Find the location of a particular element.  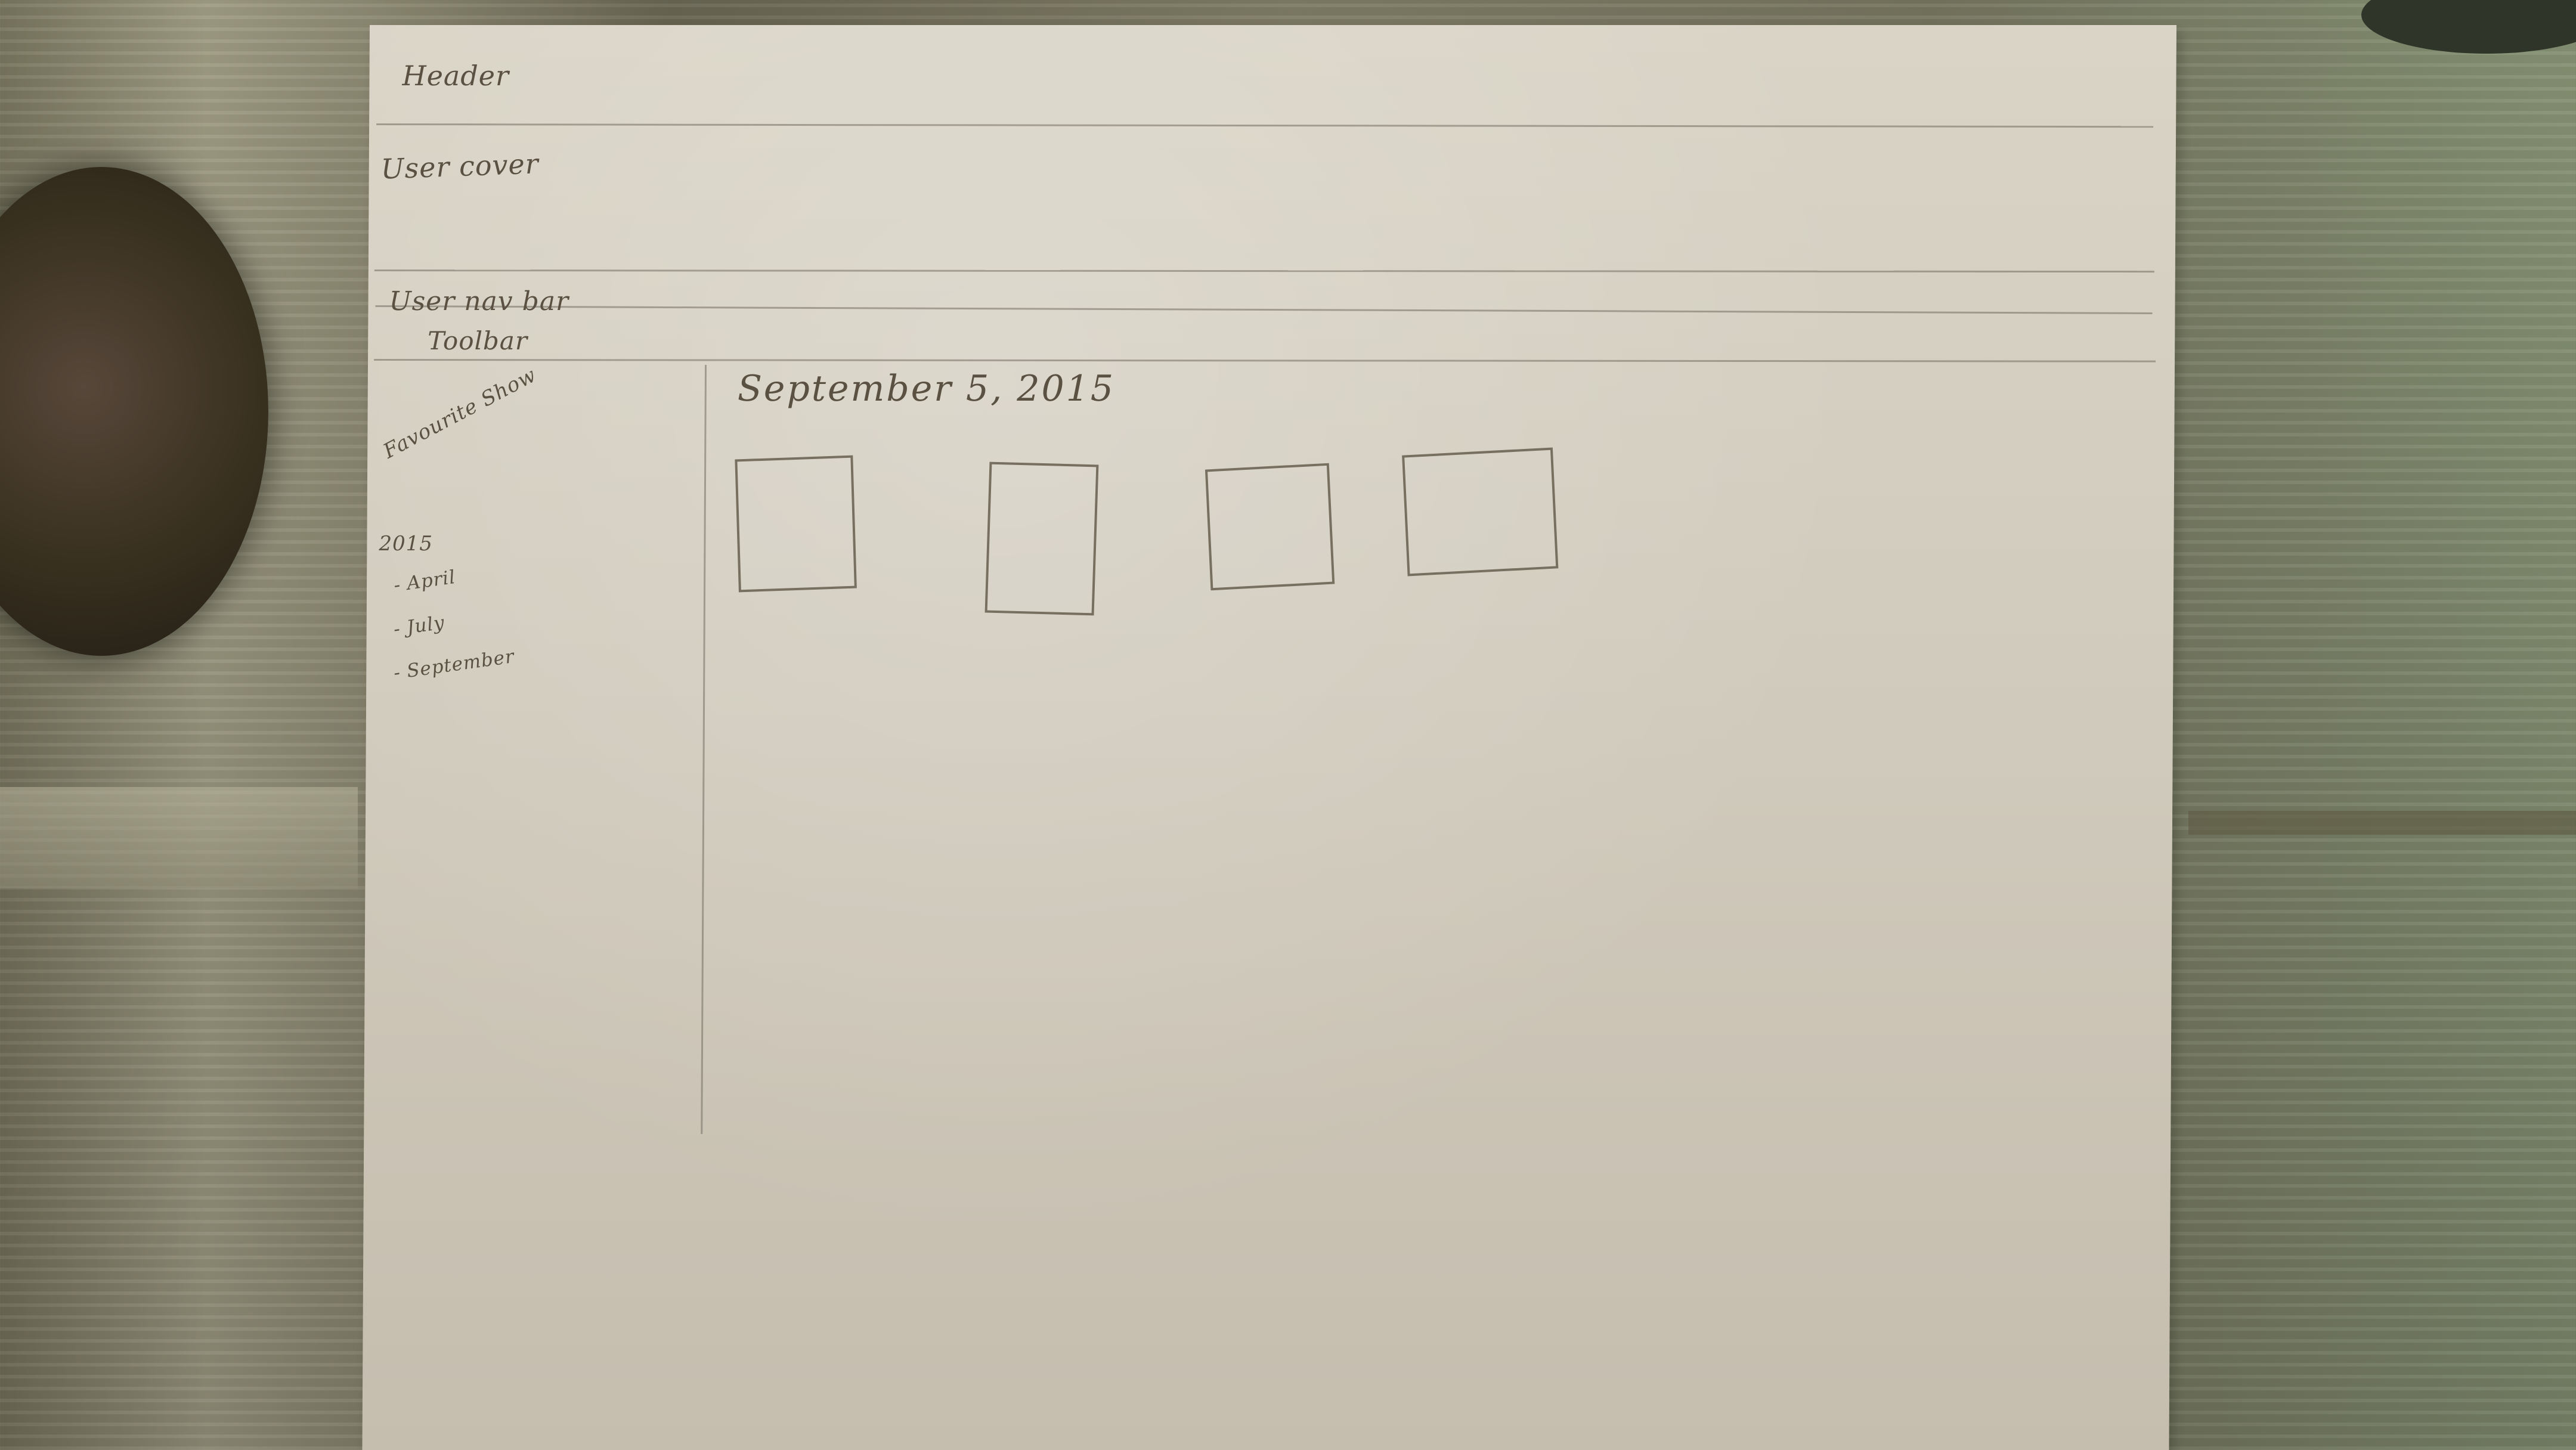

wood-plank is located at coordinates (179, 837).